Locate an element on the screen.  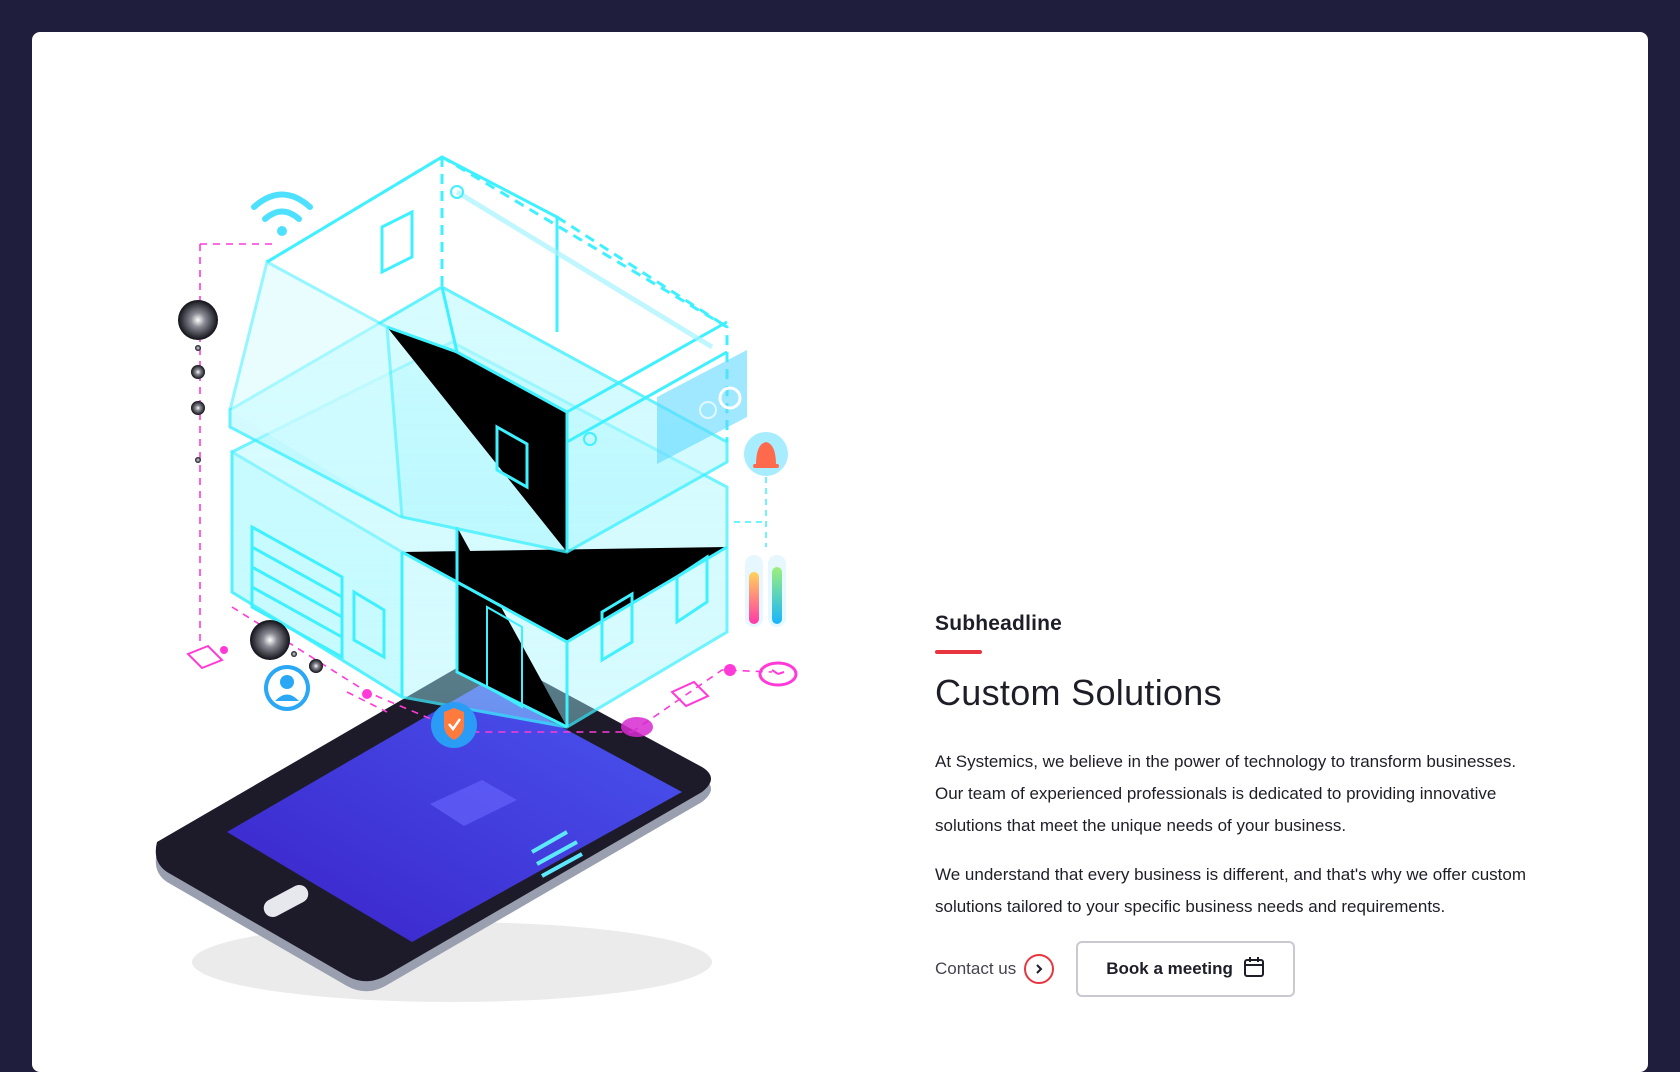
bell-icon is located at coordinates (766, 454).